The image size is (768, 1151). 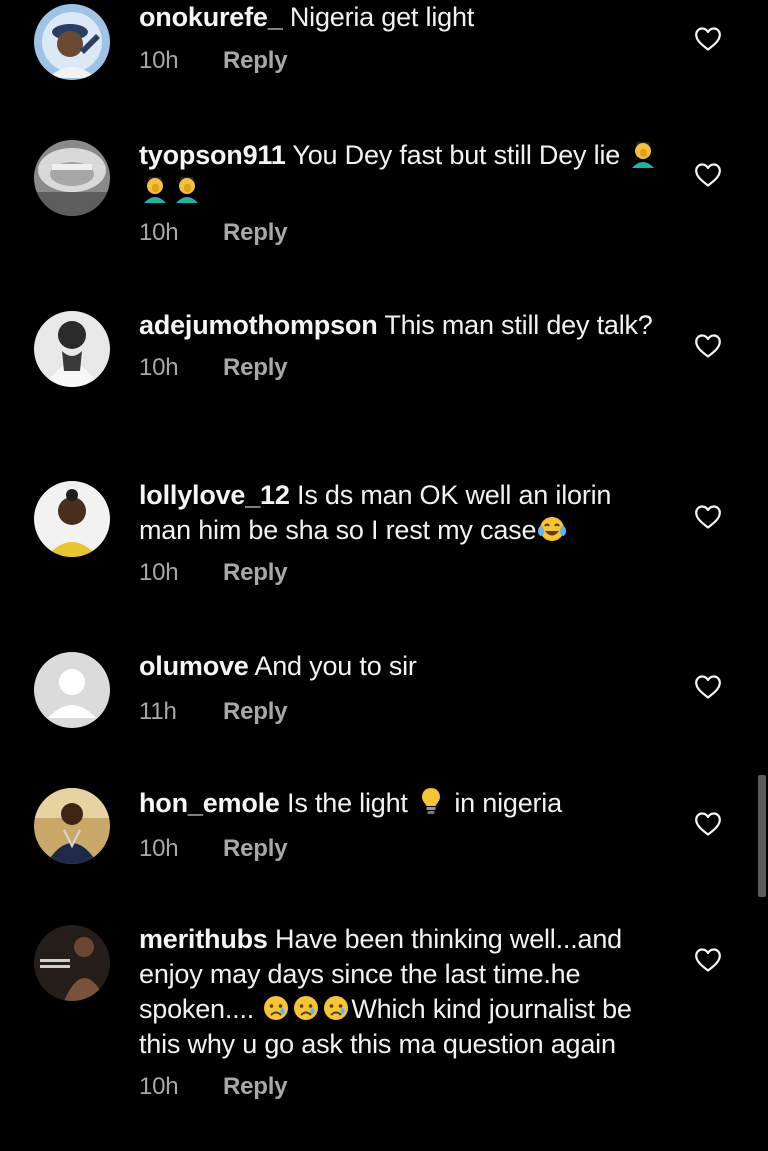 I want to click on crying-face-emoji, so click(x=306, y=1009).